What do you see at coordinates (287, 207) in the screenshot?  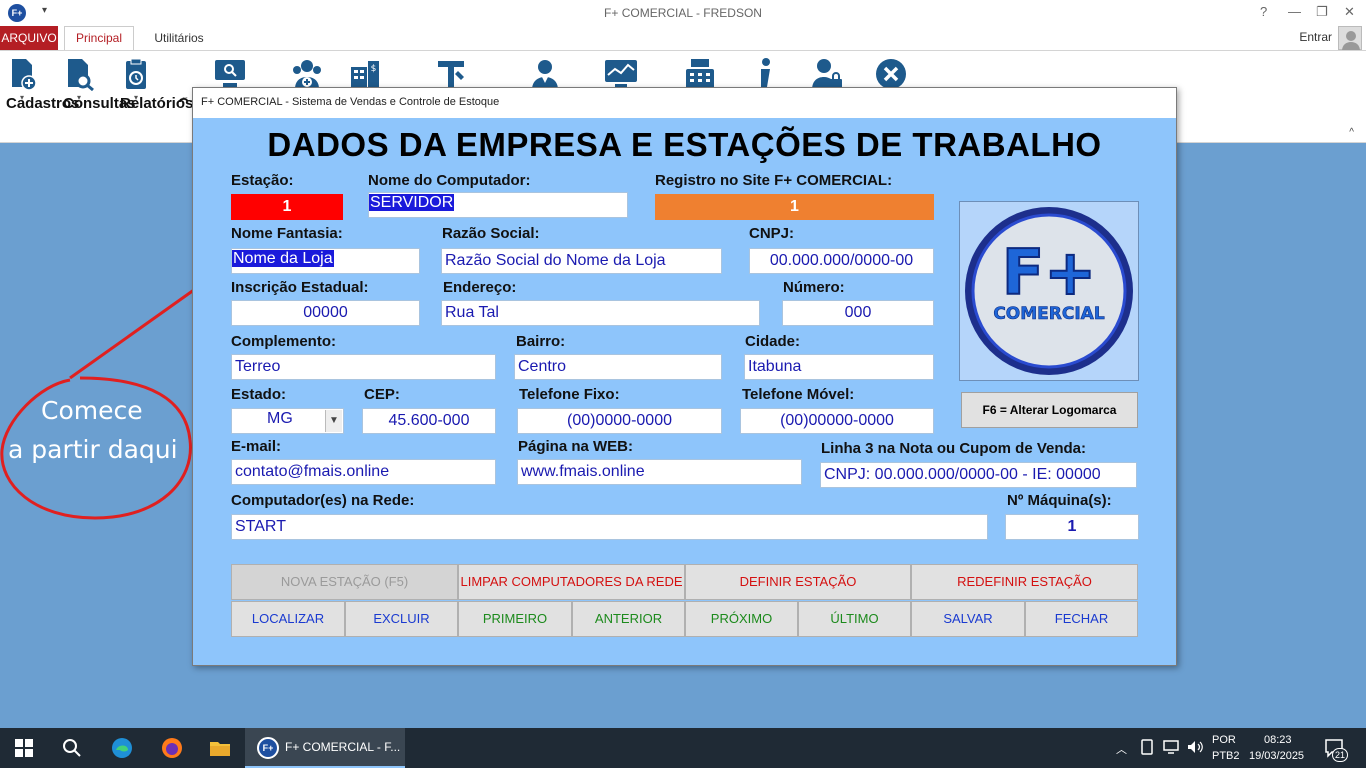 I see `estacao-field: 1` at bounding box center [287, 207].